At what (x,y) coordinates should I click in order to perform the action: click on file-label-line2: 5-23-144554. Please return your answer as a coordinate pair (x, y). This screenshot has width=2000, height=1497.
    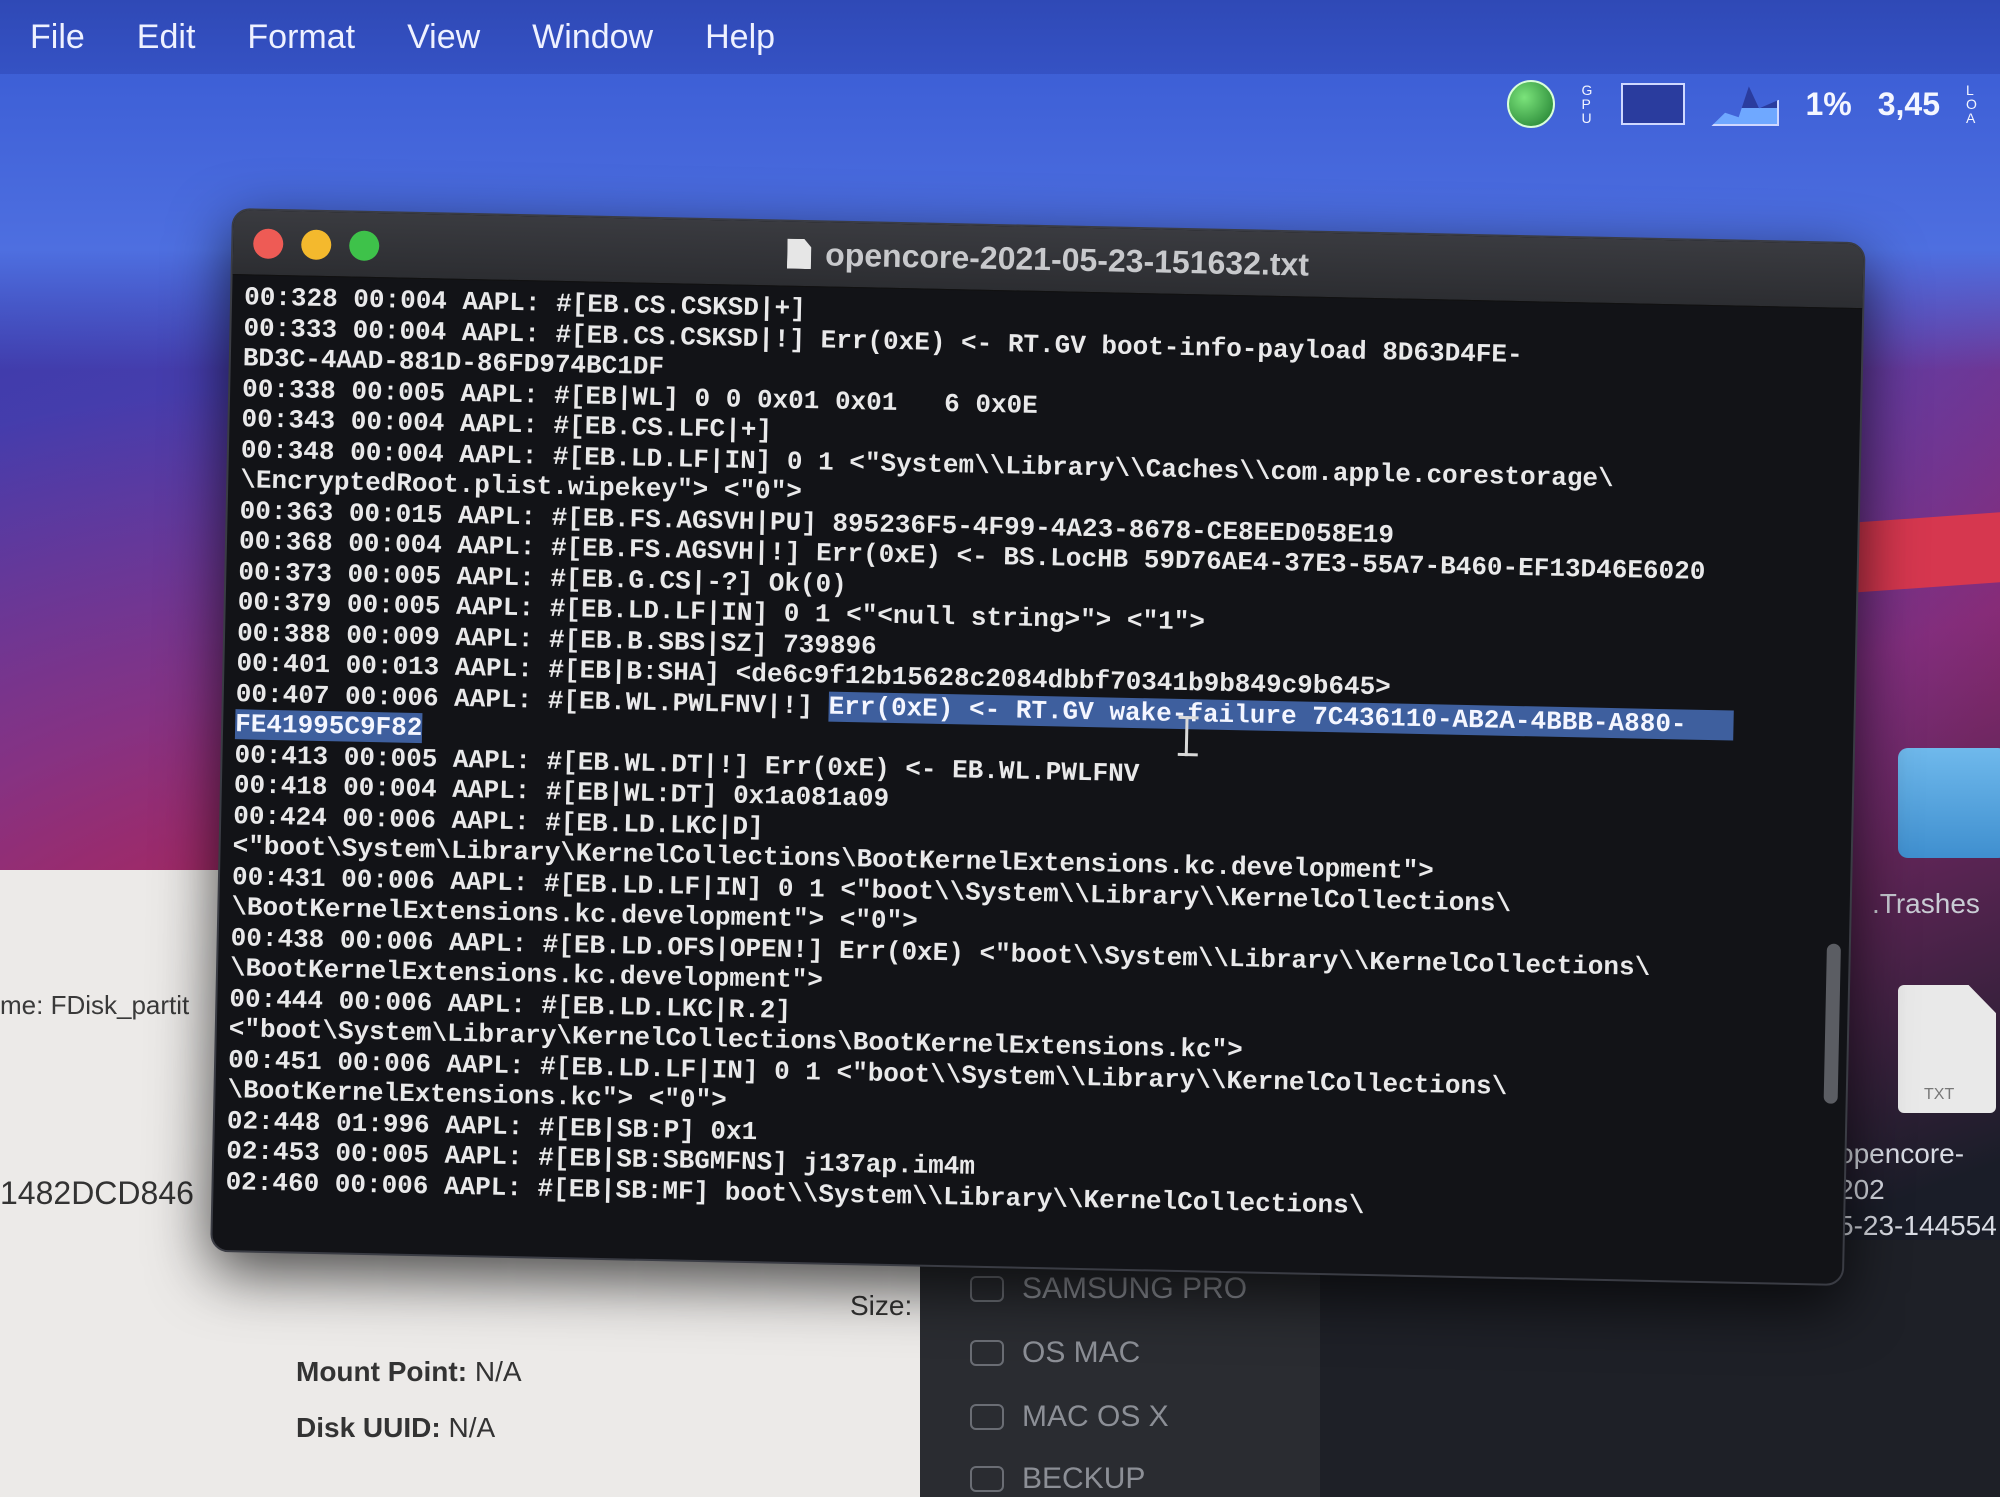
    Looking at the image, I should click on (1917, 1225).